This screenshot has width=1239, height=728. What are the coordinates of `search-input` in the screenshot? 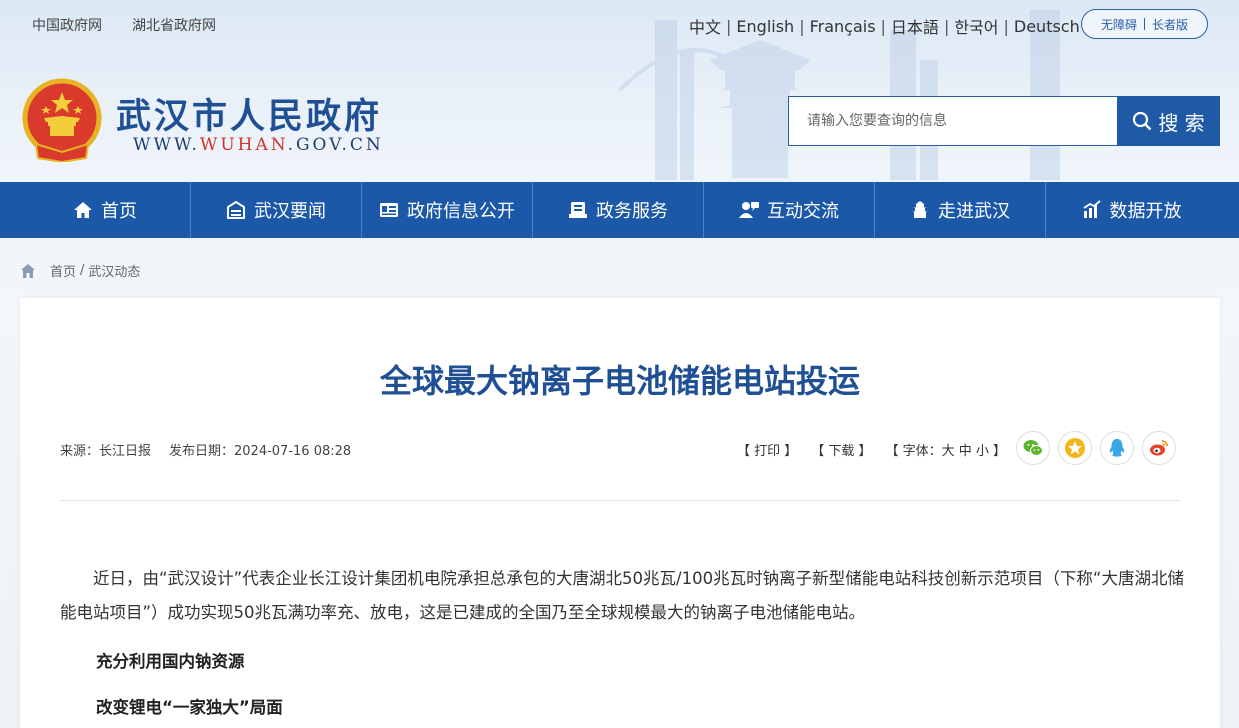 It's located at (953, 121).